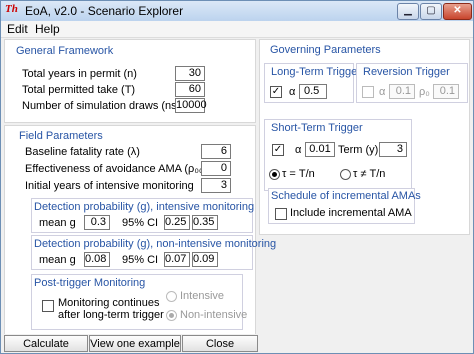  Describe the element at coordinates (109, 303) in the screenshot. I see `monitoring-continues-label: Monitoring continues` at that location.